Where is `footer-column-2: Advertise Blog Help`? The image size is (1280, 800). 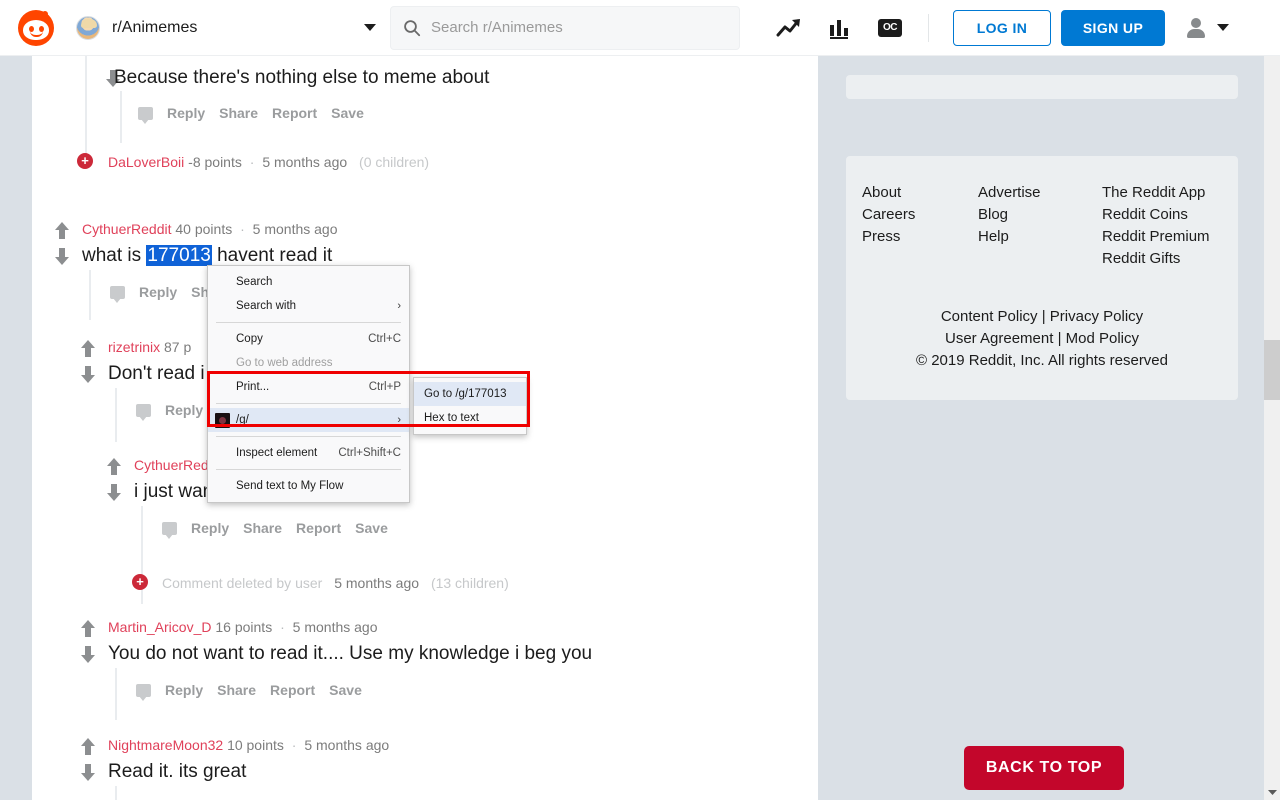 footer-column-2: Advertise Blog Help is located at coordinates (1040, 226).